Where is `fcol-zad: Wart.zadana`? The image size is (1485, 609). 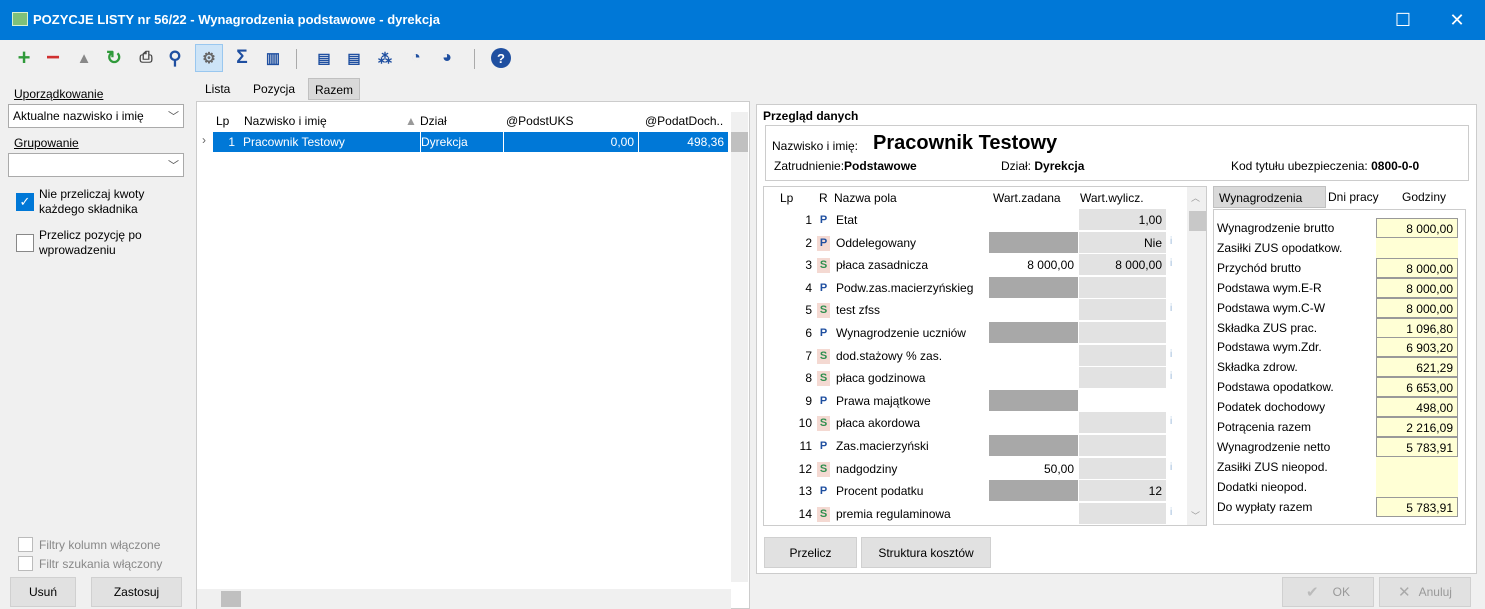
fcol-zad: Wart.zadana is located at coordinates (1027, 198).